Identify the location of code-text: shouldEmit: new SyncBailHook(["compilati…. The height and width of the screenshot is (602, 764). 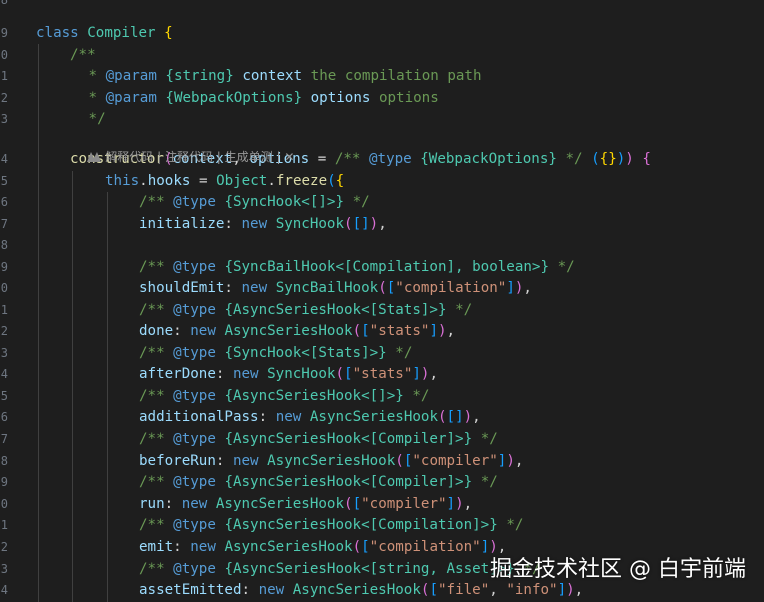
(335, 288).